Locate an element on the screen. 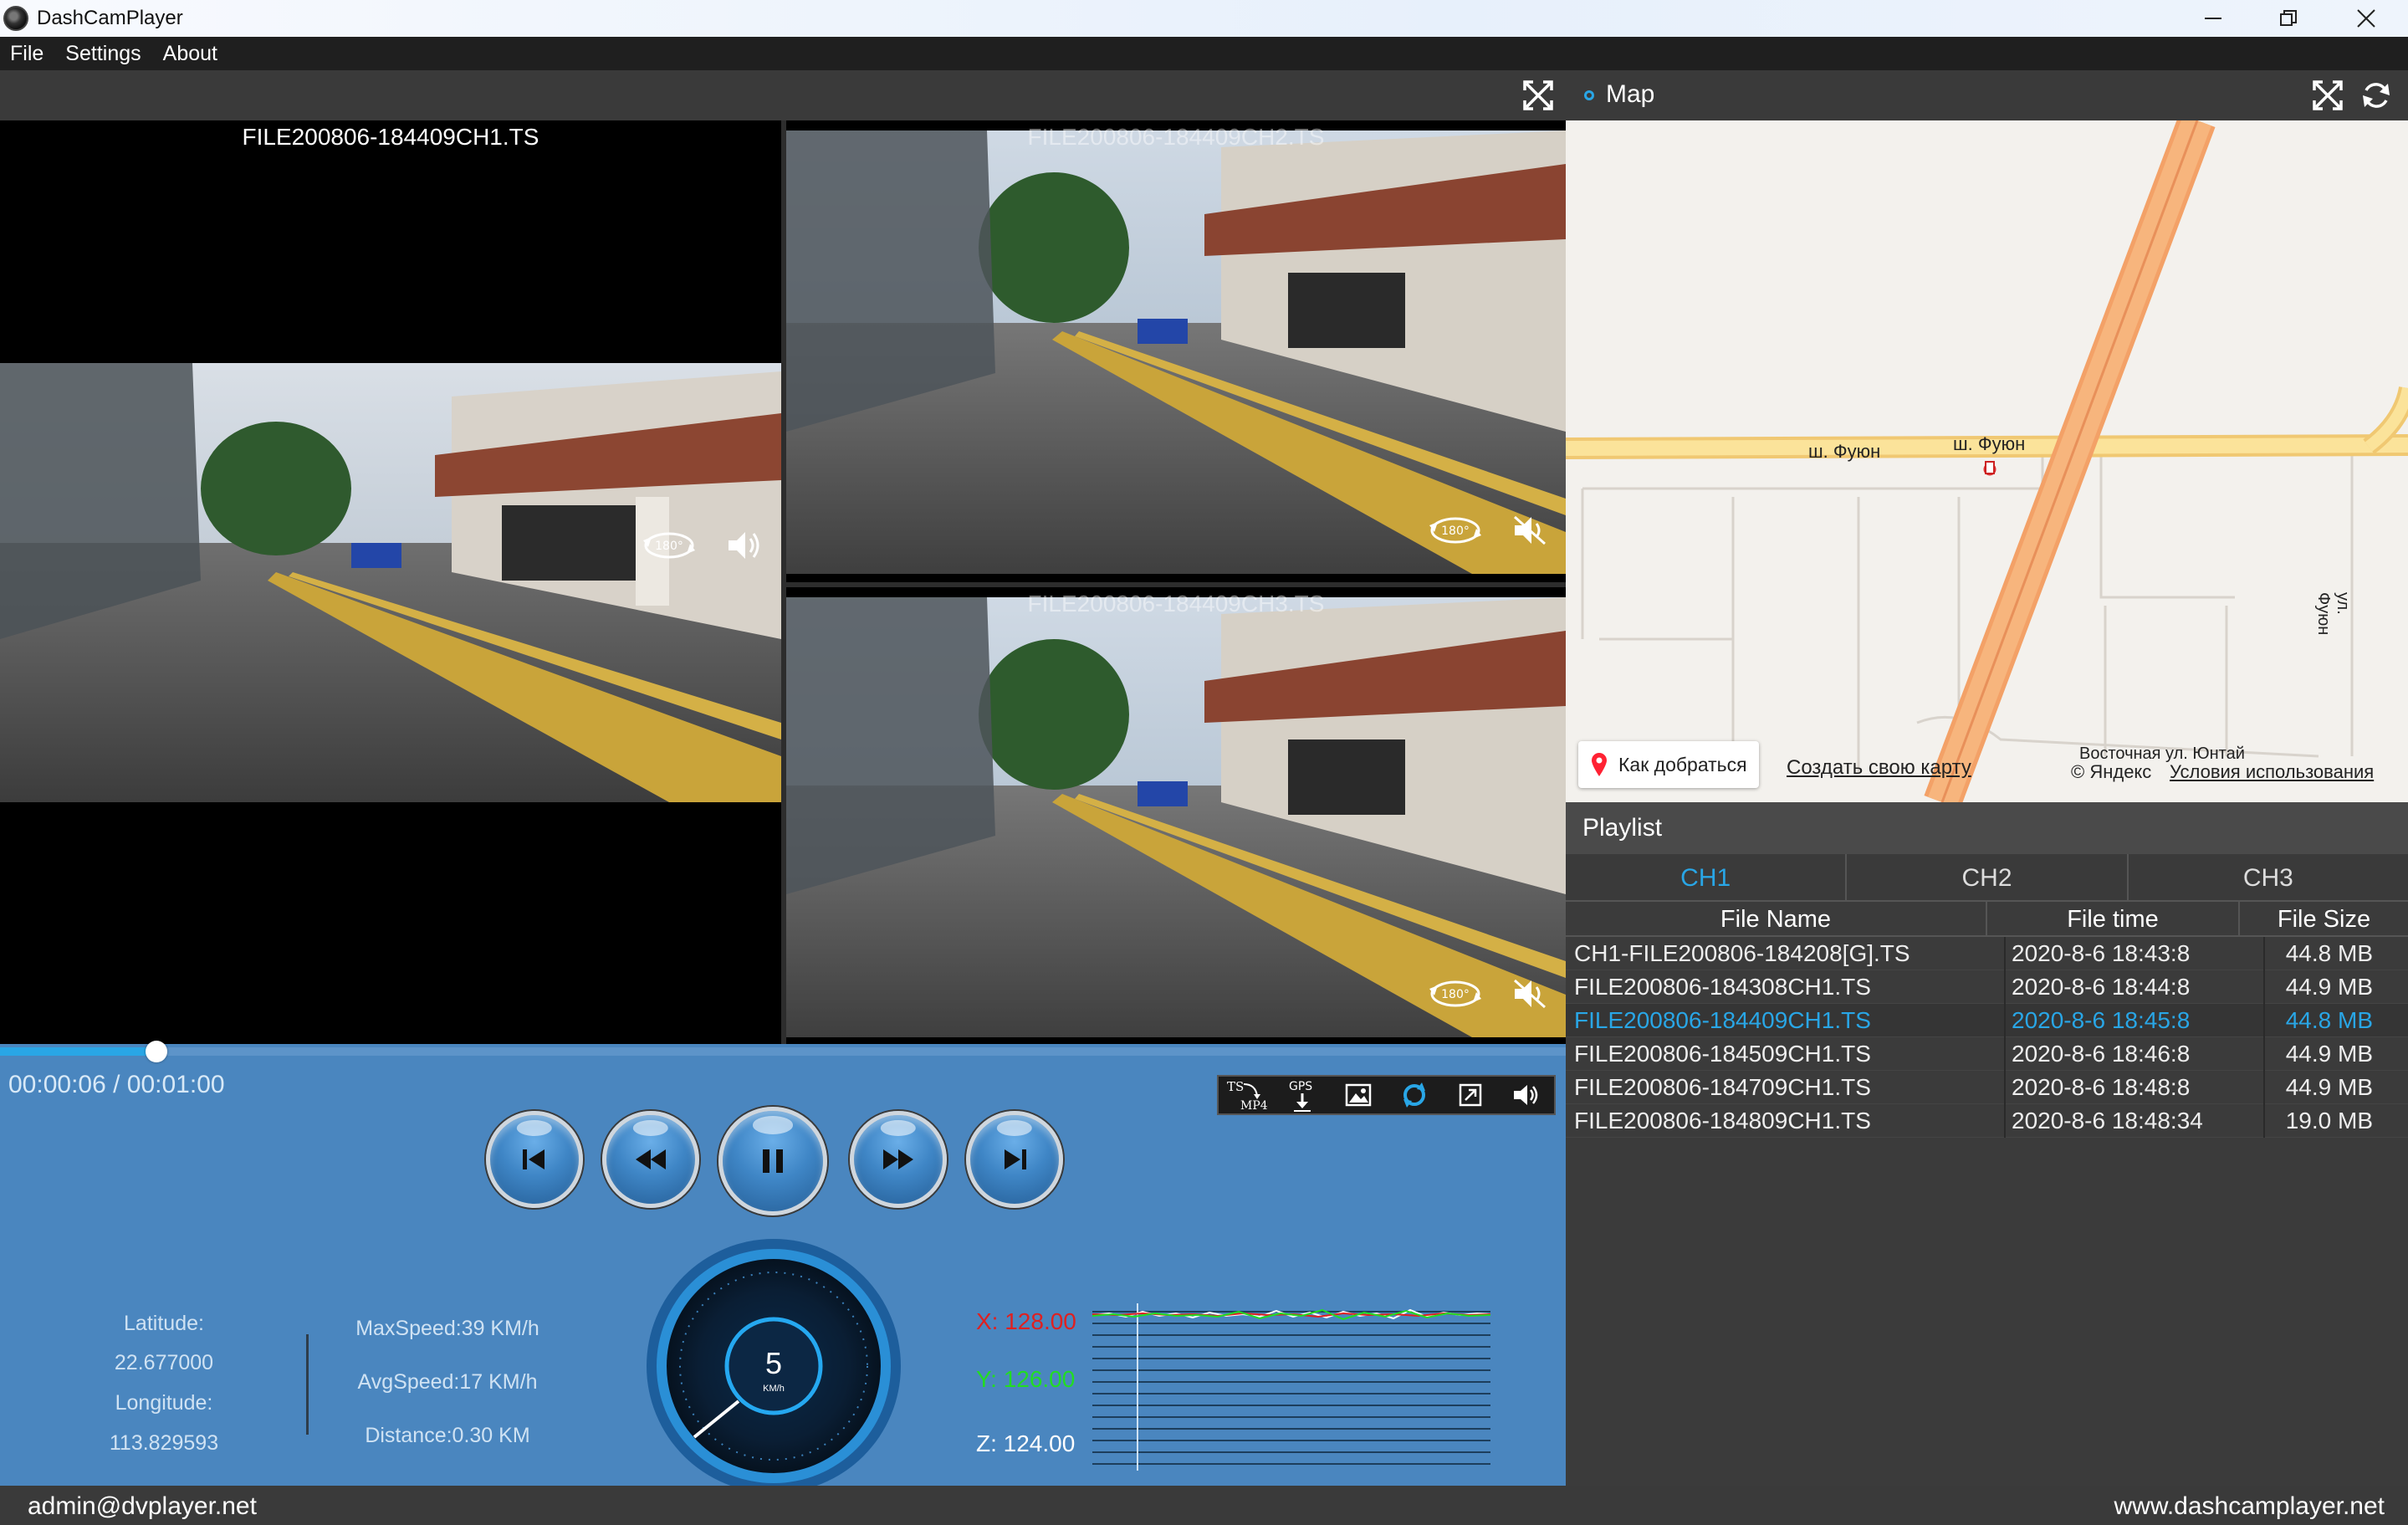 Image resolution: width=2408 pixels, height=1525 pixels. gps-download-icon: GPS is located at coordinates (1301, 1096).